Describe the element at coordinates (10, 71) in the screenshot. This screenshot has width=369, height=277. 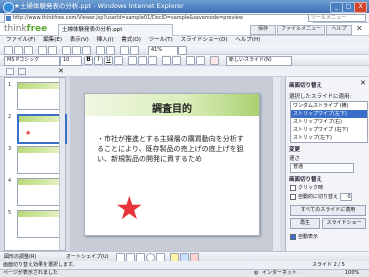
I see `slides-tab` at that location.